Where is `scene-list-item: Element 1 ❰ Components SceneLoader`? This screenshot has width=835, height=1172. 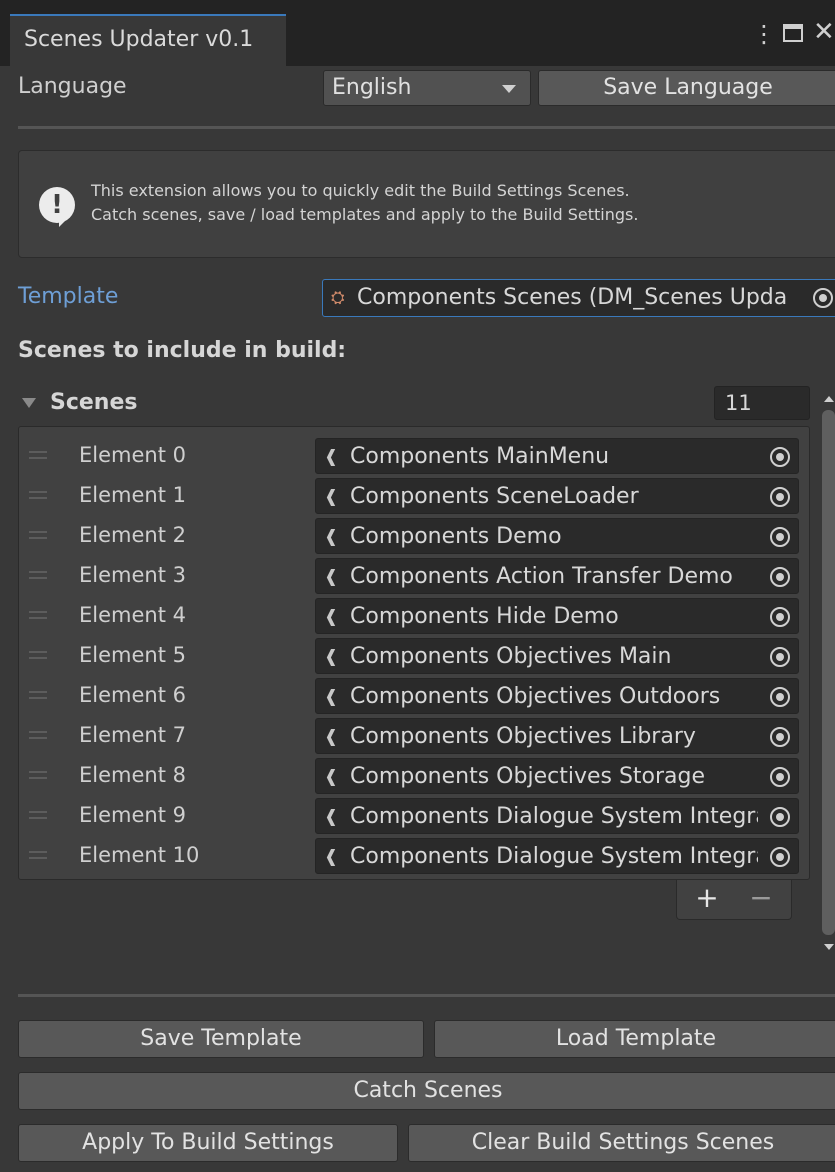 scene-list-item: Element 1 ❰ Components SceneLoader is located at coordinates (414, 495).